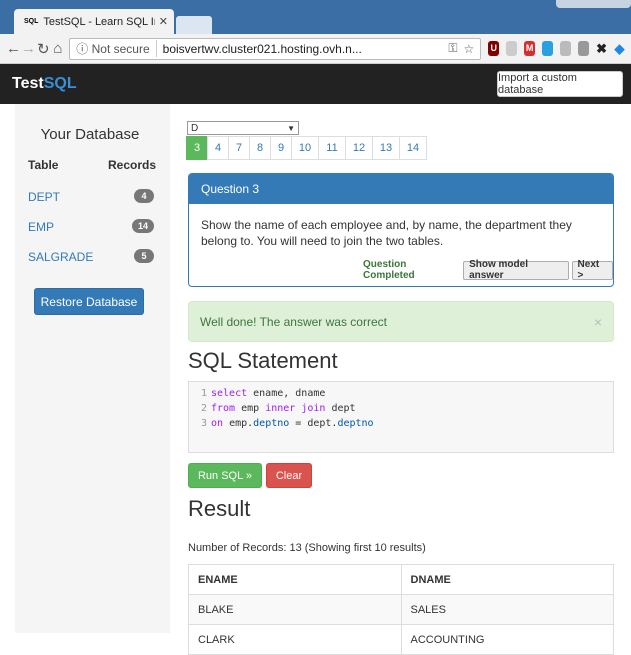 This screenshot has width=631, height=655. Describe the element at coordinates (263, 393) in the screenshot. I see `code-line: 1 select ename, dname` at that location.